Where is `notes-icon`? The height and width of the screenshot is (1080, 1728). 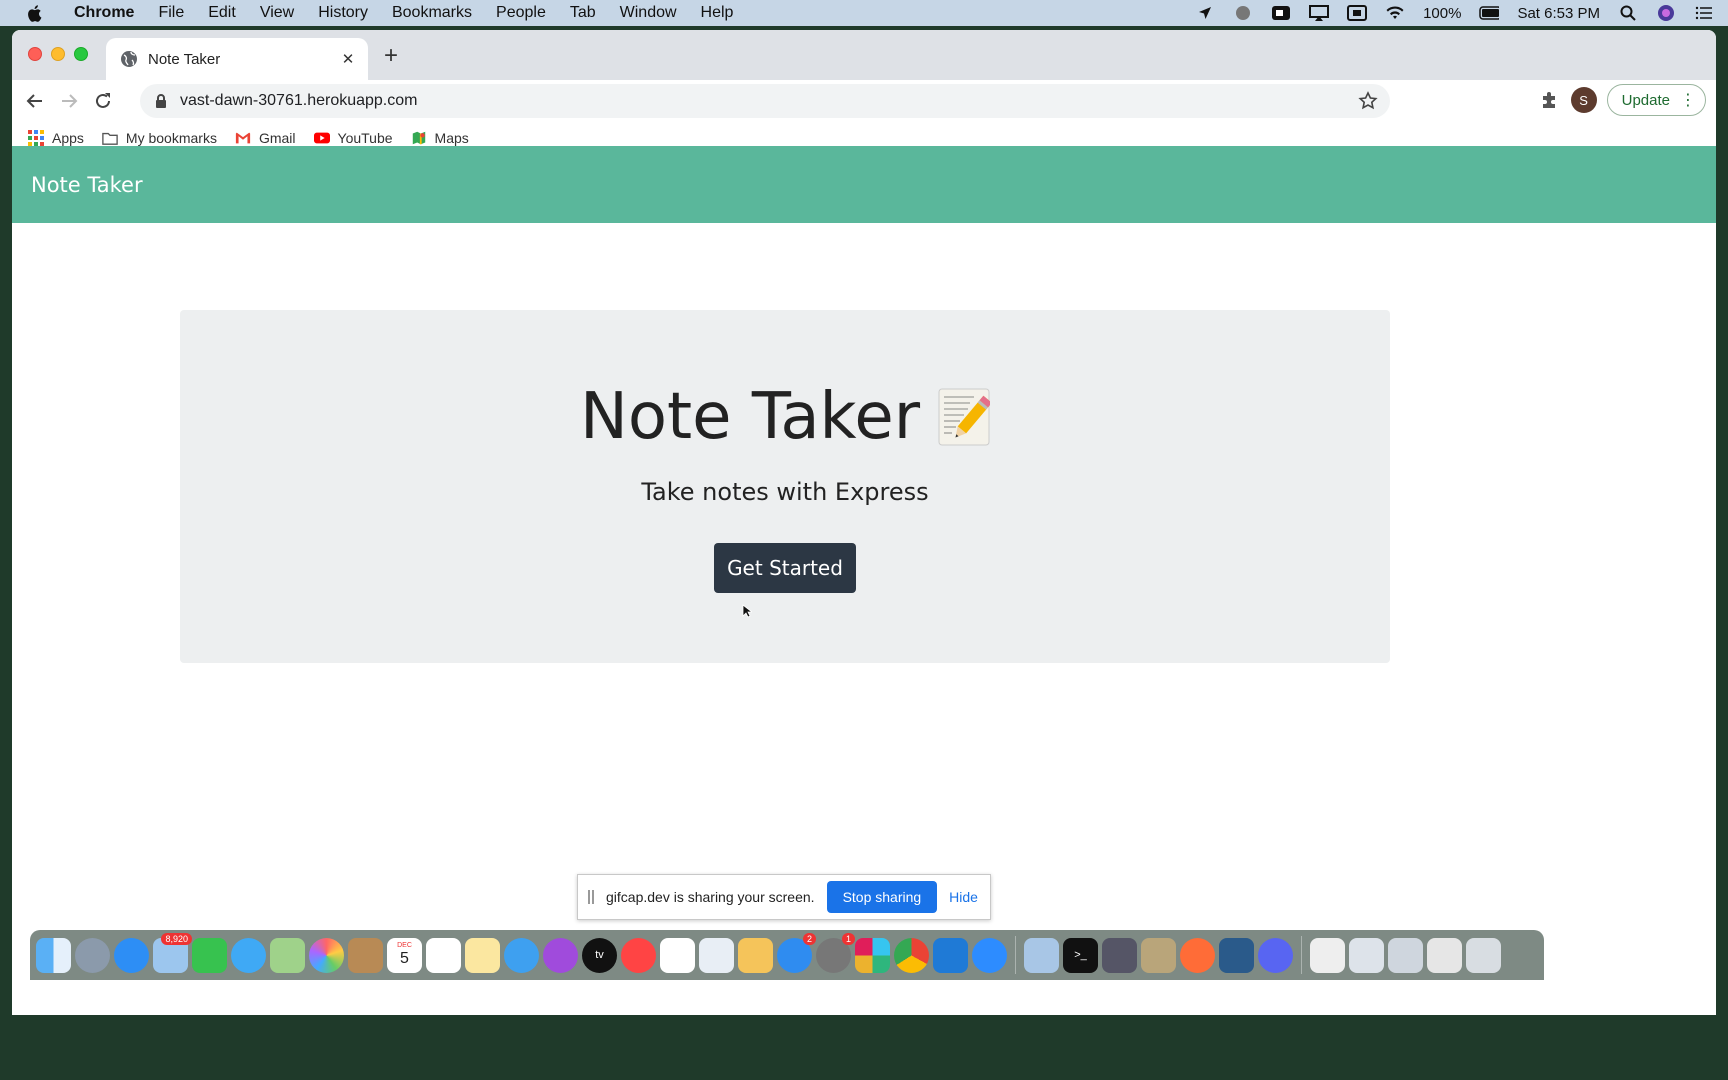
notes-icon is located at coordinates (482, 955).